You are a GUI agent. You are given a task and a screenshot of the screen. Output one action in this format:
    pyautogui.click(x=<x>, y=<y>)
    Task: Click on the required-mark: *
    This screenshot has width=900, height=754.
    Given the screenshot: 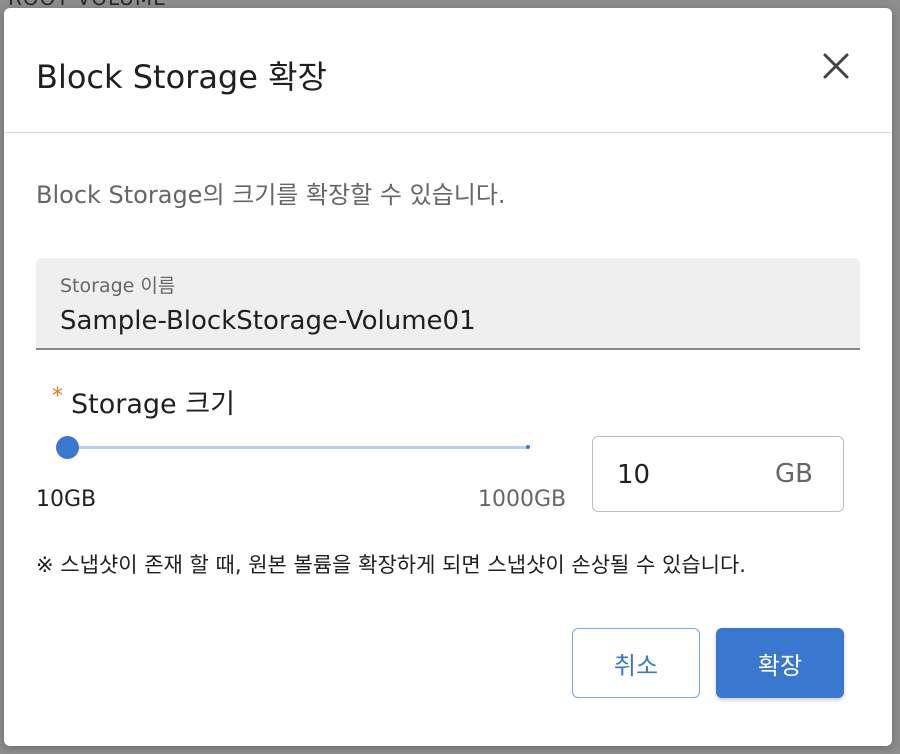 What is the action you would take?
    pyautogui.click(x=57, y=396)
    